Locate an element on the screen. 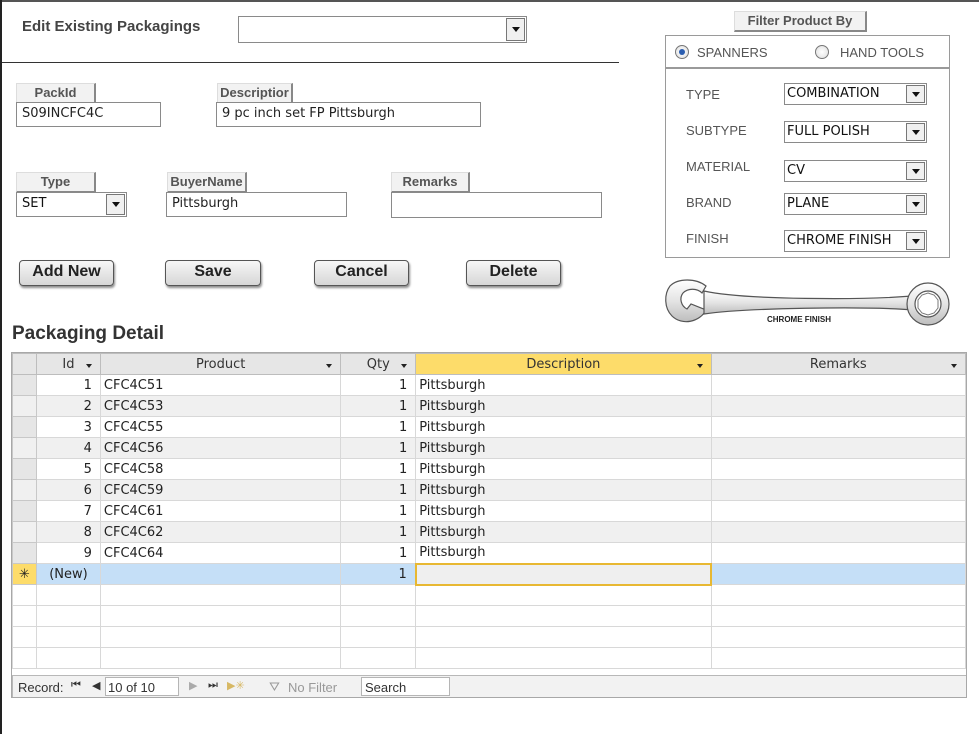  hand-tools-radio is located at coordinates (822, 52).